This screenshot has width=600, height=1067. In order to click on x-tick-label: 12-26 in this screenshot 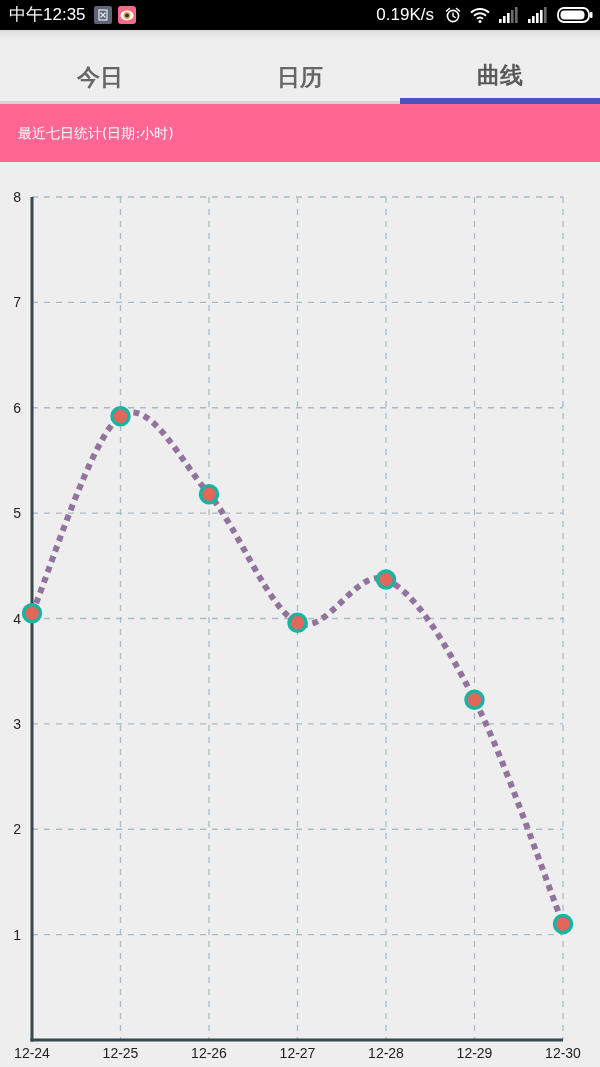, I will do `click(209, 1053)`.